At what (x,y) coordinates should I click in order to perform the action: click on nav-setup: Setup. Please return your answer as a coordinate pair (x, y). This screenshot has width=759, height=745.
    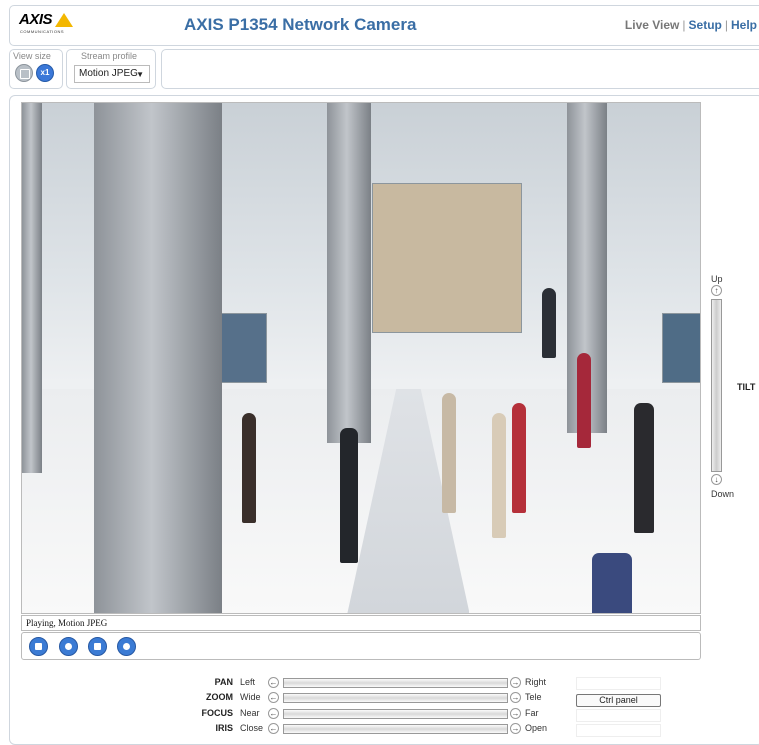
    Looking at the image, I should click on (705, 25).